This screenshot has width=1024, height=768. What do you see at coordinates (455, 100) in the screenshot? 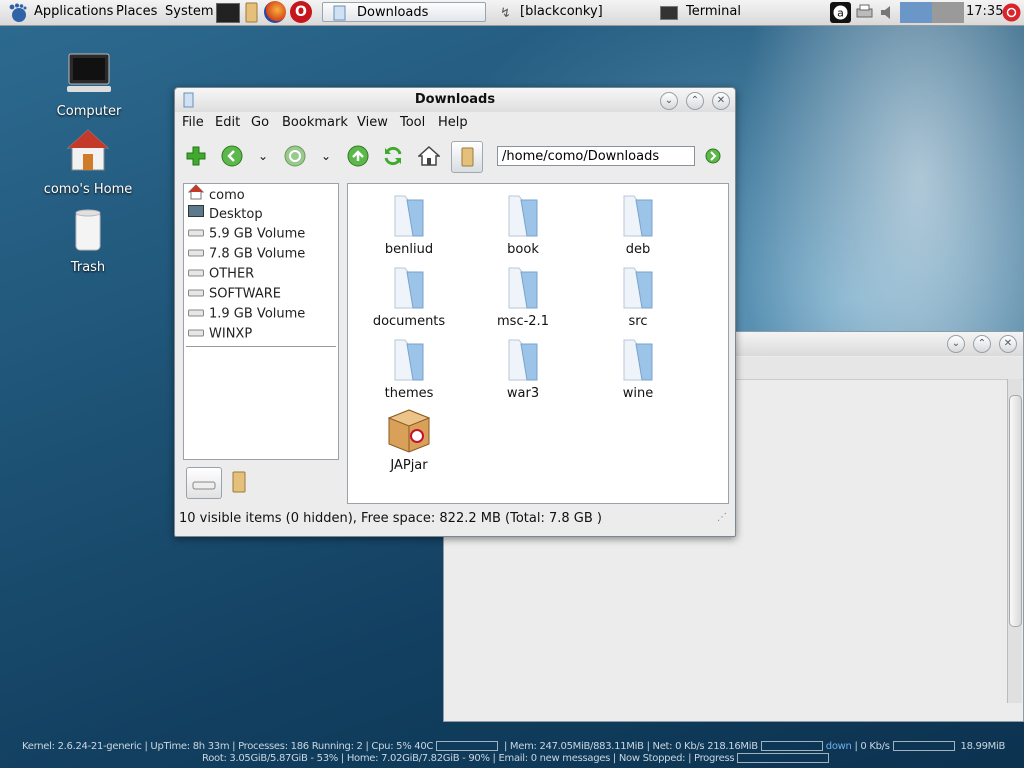
I see `window-titlebar: Downloads` at bounding box center [455, 100].